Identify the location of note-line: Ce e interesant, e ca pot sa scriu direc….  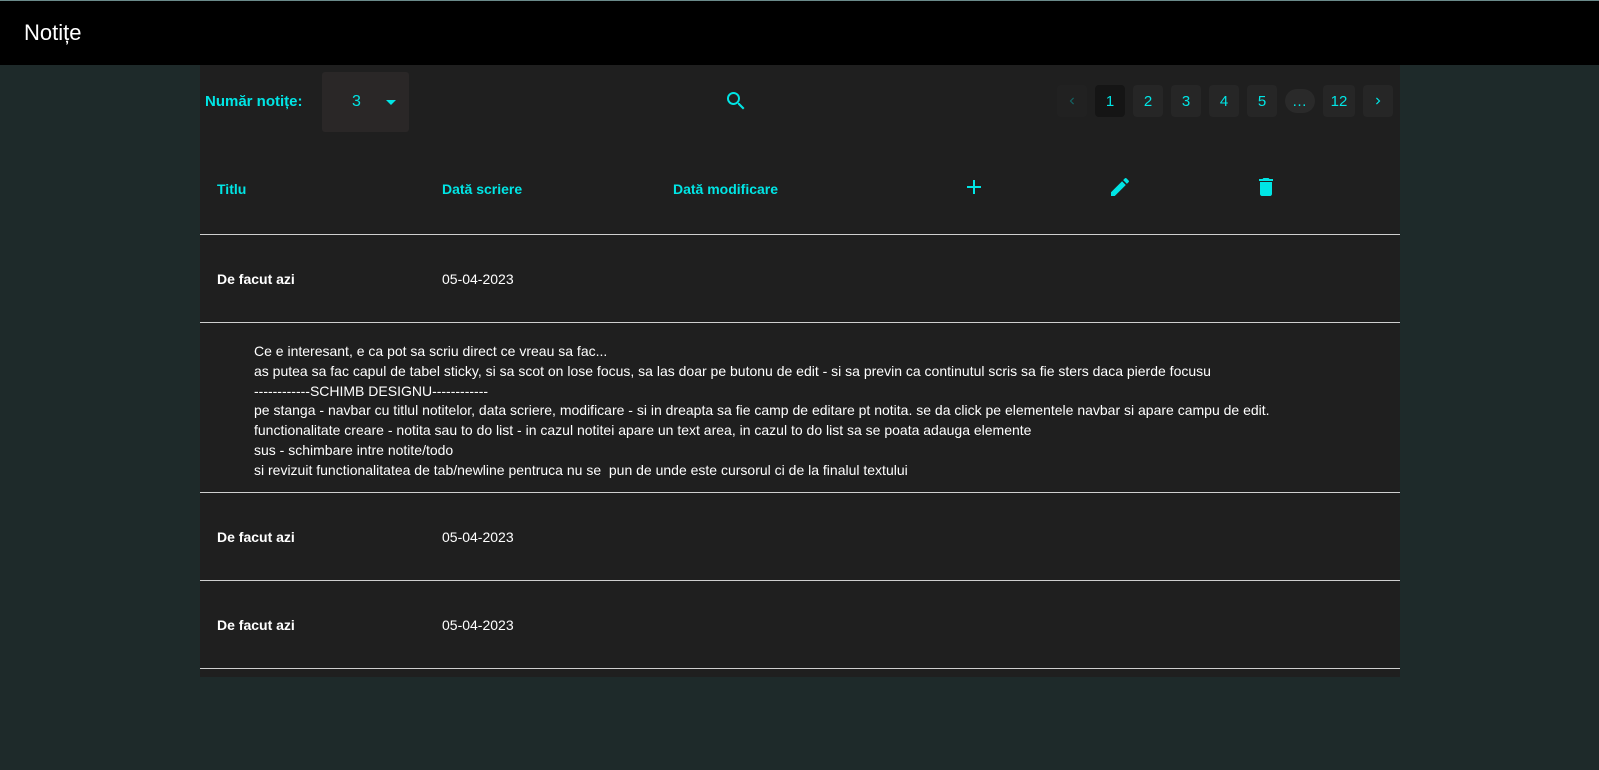
(431, 351).